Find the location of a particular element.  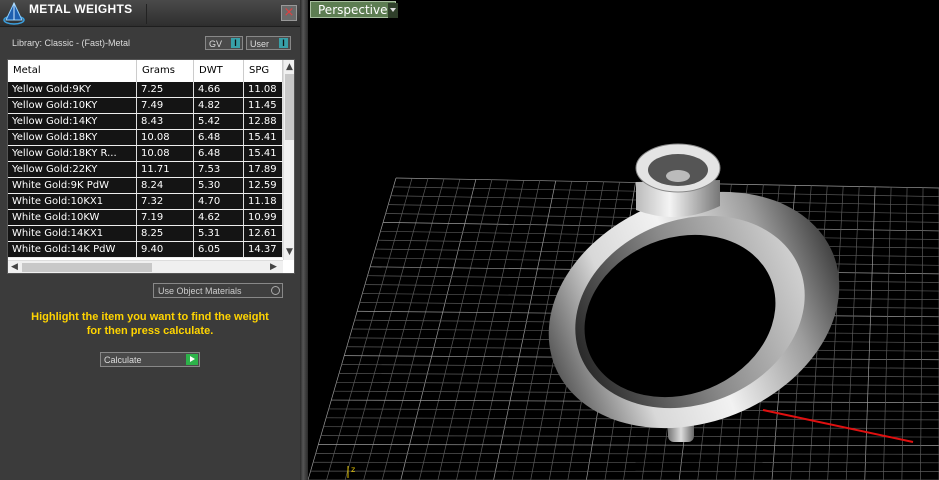

grams-cell: 11.71 is located at coordinates (165, 169).